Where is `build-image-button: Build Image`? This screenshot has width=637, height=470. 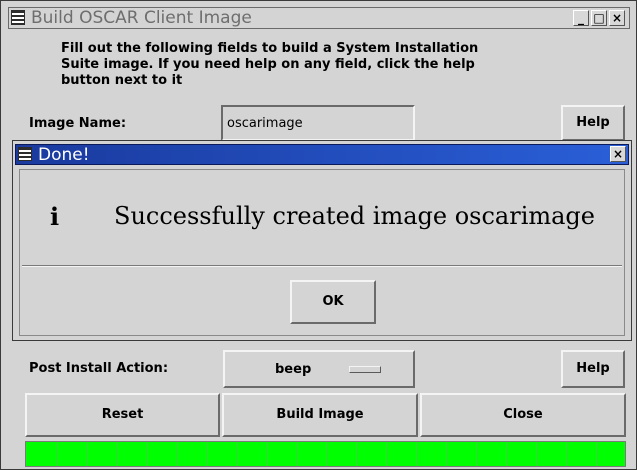 build-image-button: Build Image is located at coordinates (320, 415).